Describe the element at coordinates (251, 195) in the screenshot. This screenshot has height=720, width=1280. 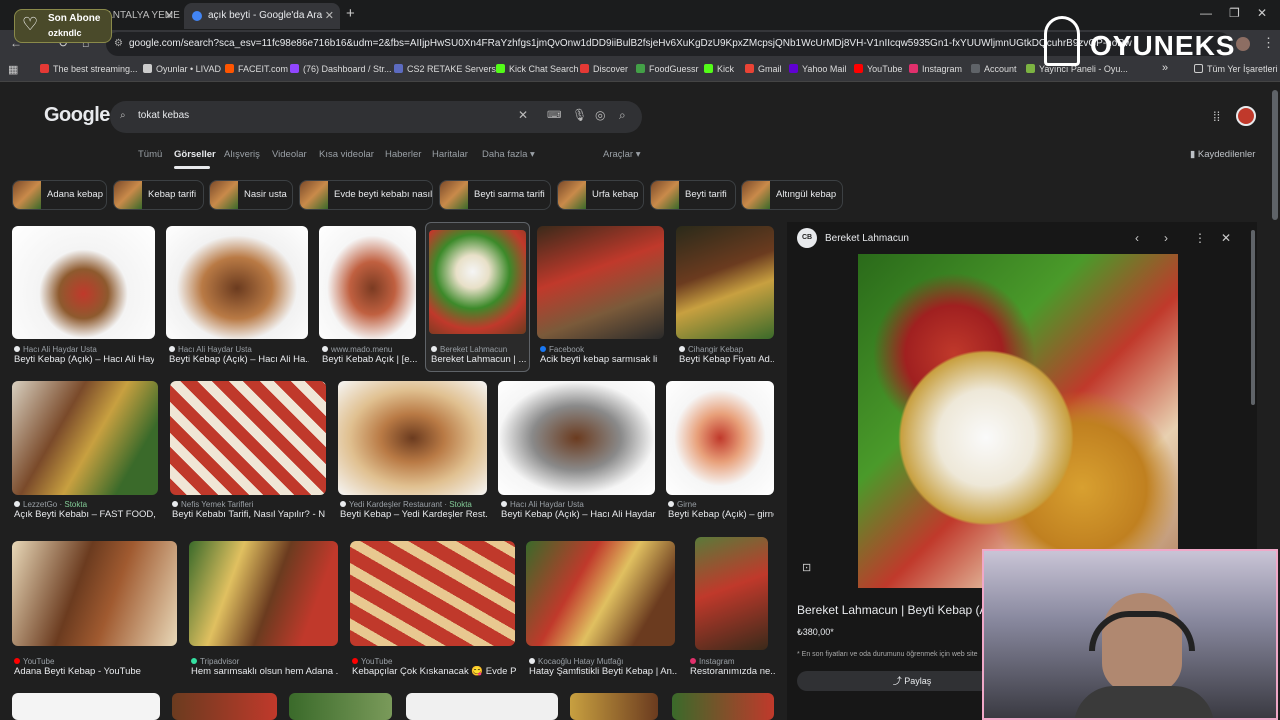
I see `chip-nasir-usta: Nasir usta` at that location.